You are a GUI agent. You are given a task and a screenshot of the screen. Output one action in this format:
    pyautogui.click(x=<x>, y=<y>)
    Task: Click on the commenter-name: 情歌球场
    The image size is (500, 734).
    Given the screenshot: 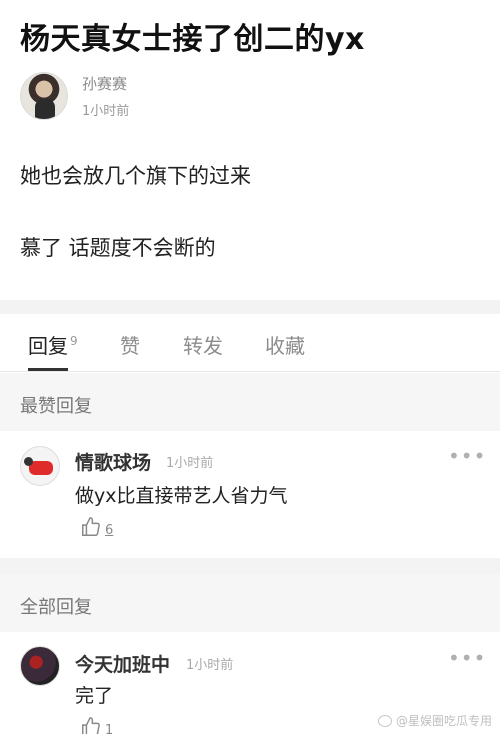 What is the action you would take?
    pyautogui.click(x=113, y=461)
    